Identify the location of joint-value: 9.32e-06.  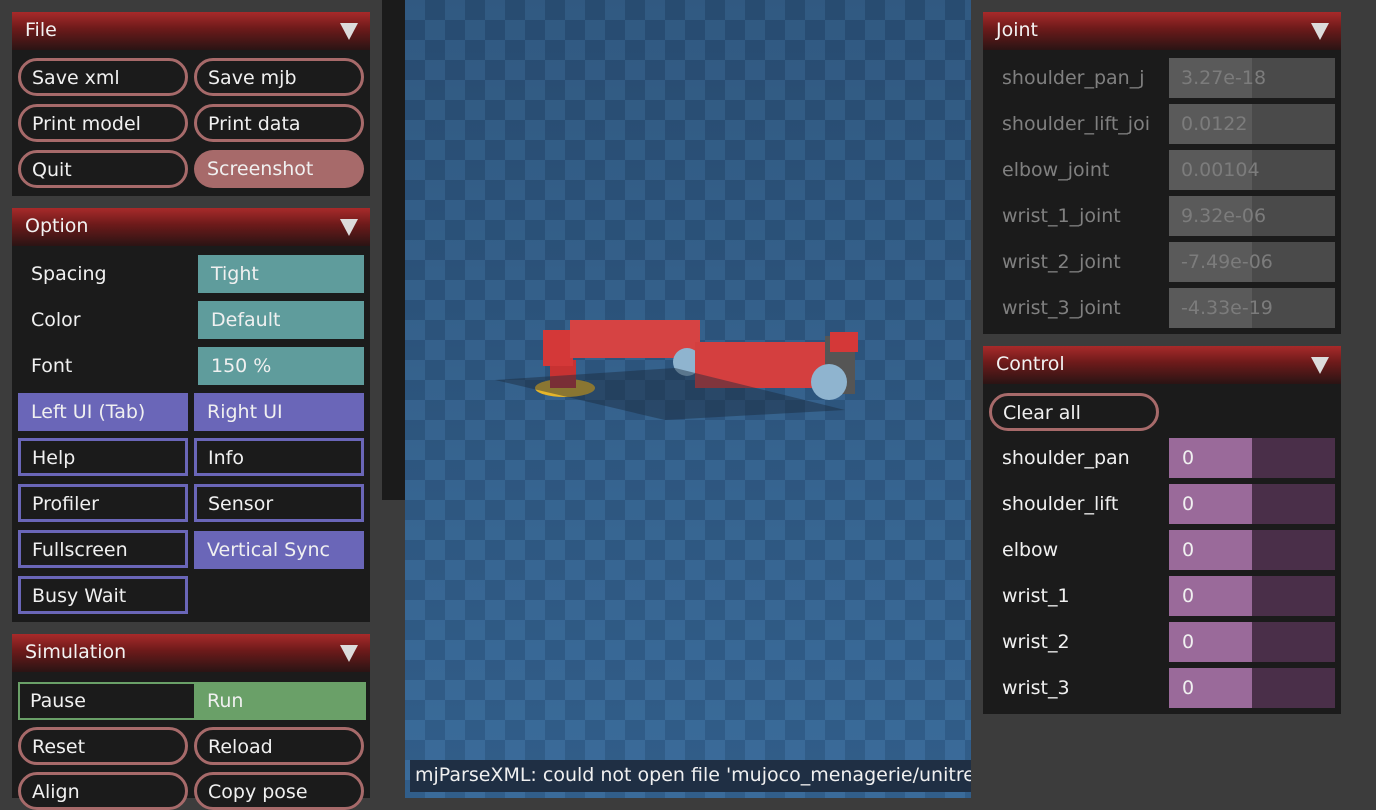
(1224, 216).